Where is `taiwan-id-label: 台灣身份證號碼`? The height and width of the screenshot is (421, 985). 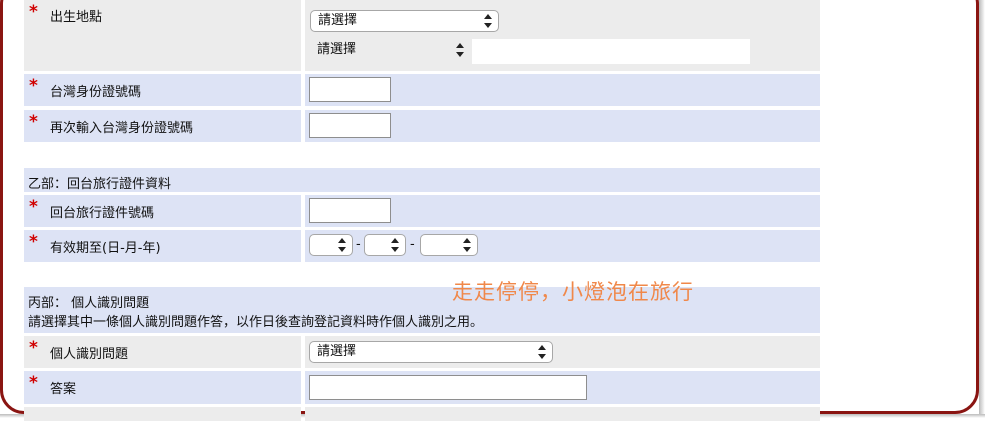 taiwan-id-label: 台灣身份證號碼 is located at coordinates (96, 92).